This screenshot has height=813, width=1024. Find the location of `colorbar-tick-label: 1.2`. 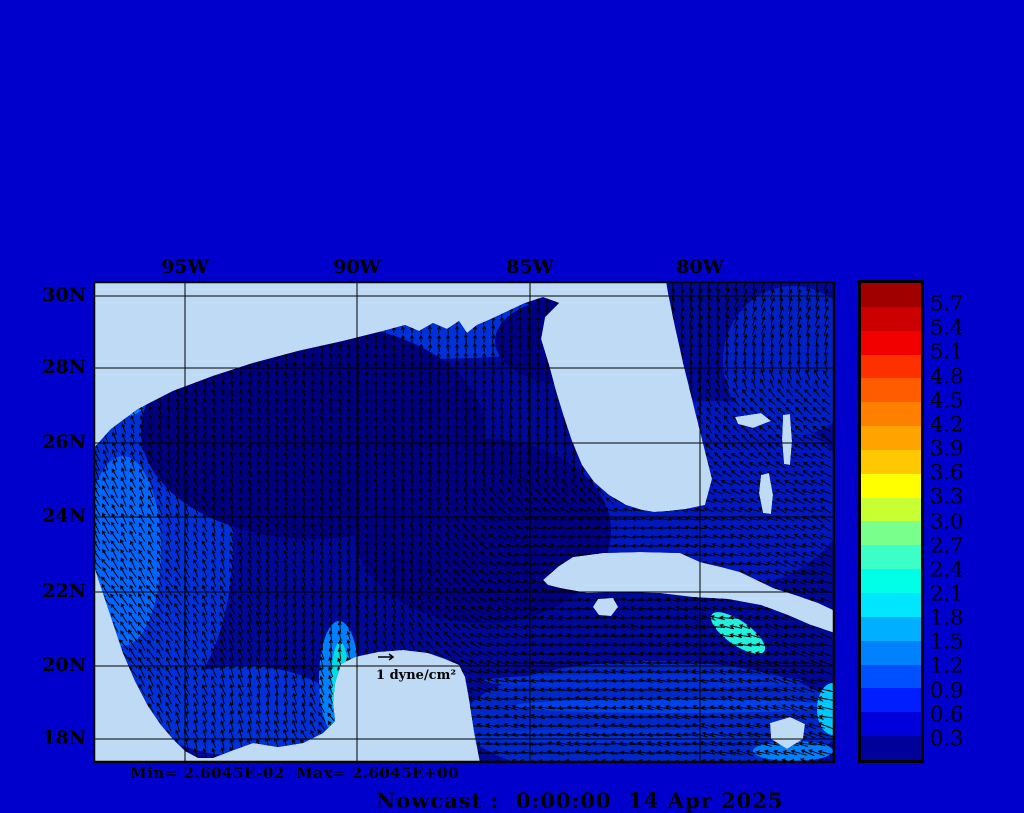

colorbar-tick-label: 1.2 is located at coordinates (947, 665).